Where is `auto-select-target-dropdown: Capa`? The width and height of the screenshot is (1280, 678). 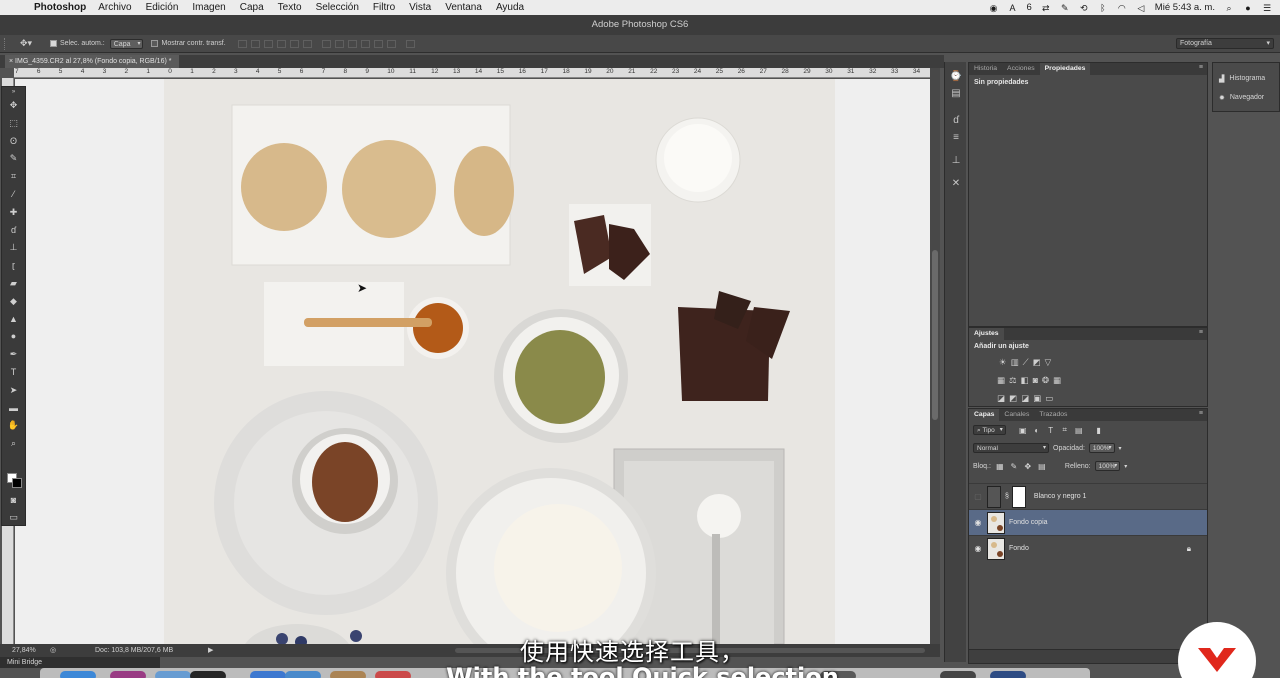
auto-select-target-dropdown: Capa is located at coordinates (126, 43).